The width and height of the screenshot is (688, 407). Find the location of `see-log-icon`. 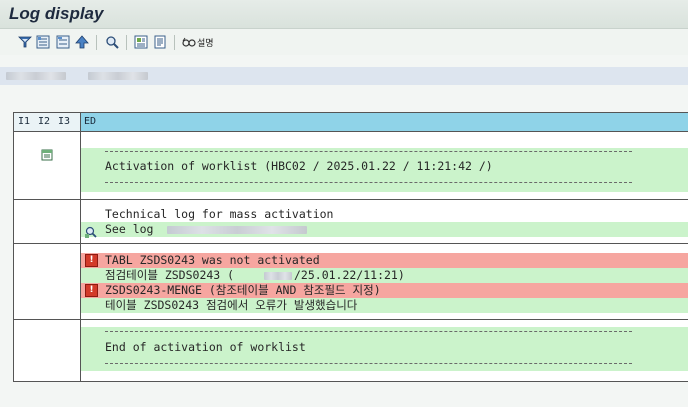

see-log-icon is located at coordinates (91, 232).